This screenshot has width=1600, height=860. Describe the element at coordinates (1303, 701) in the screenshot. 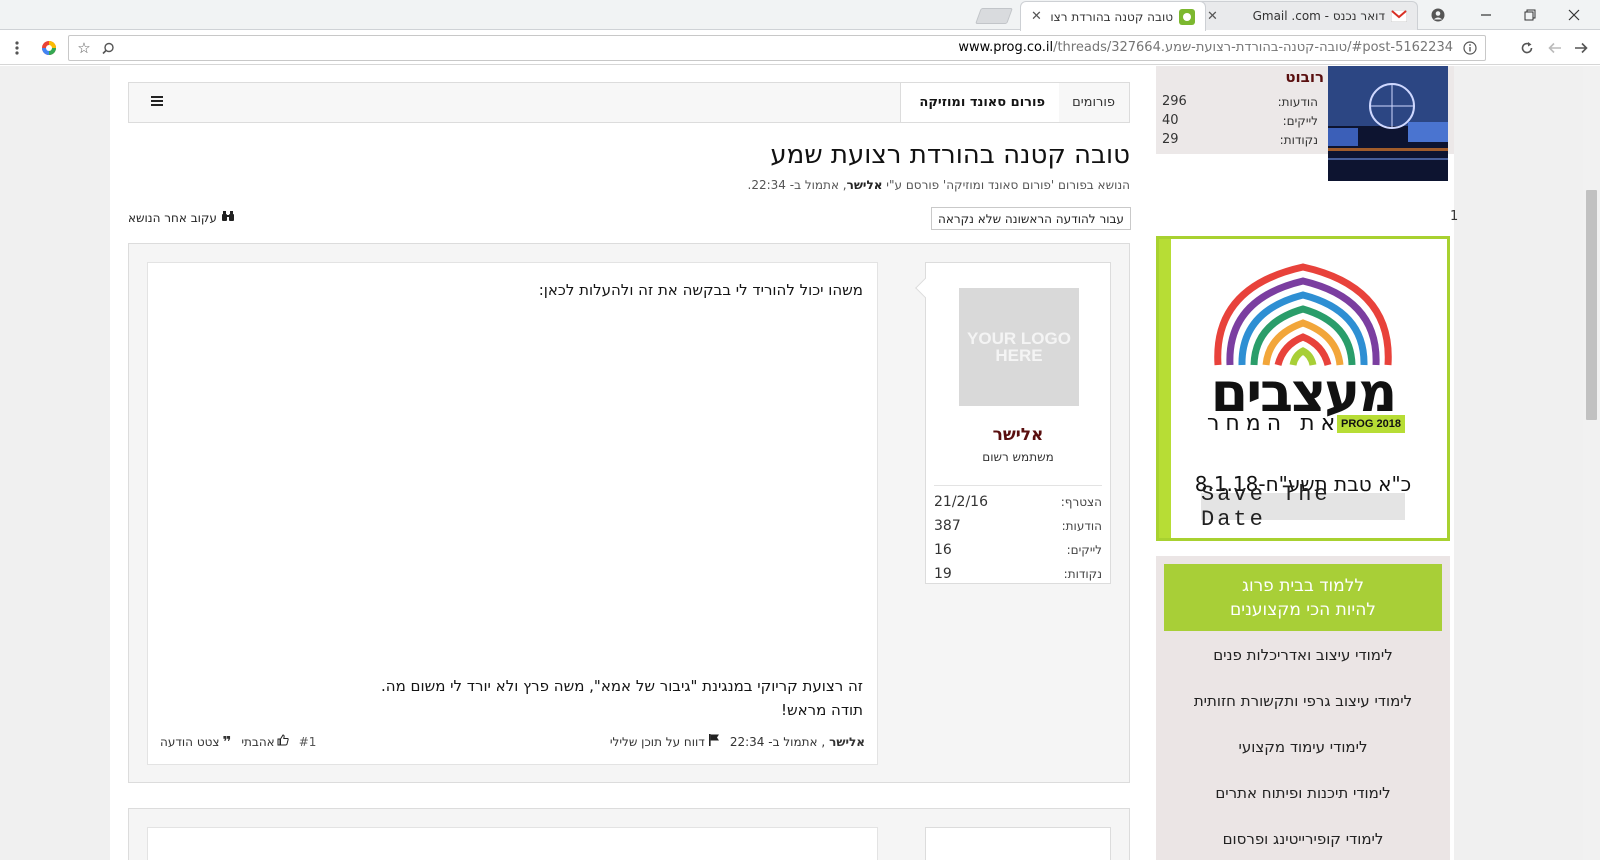

I see `course-link: לימודי עיצוב גרפי ותקשורת חזותית` at that location.